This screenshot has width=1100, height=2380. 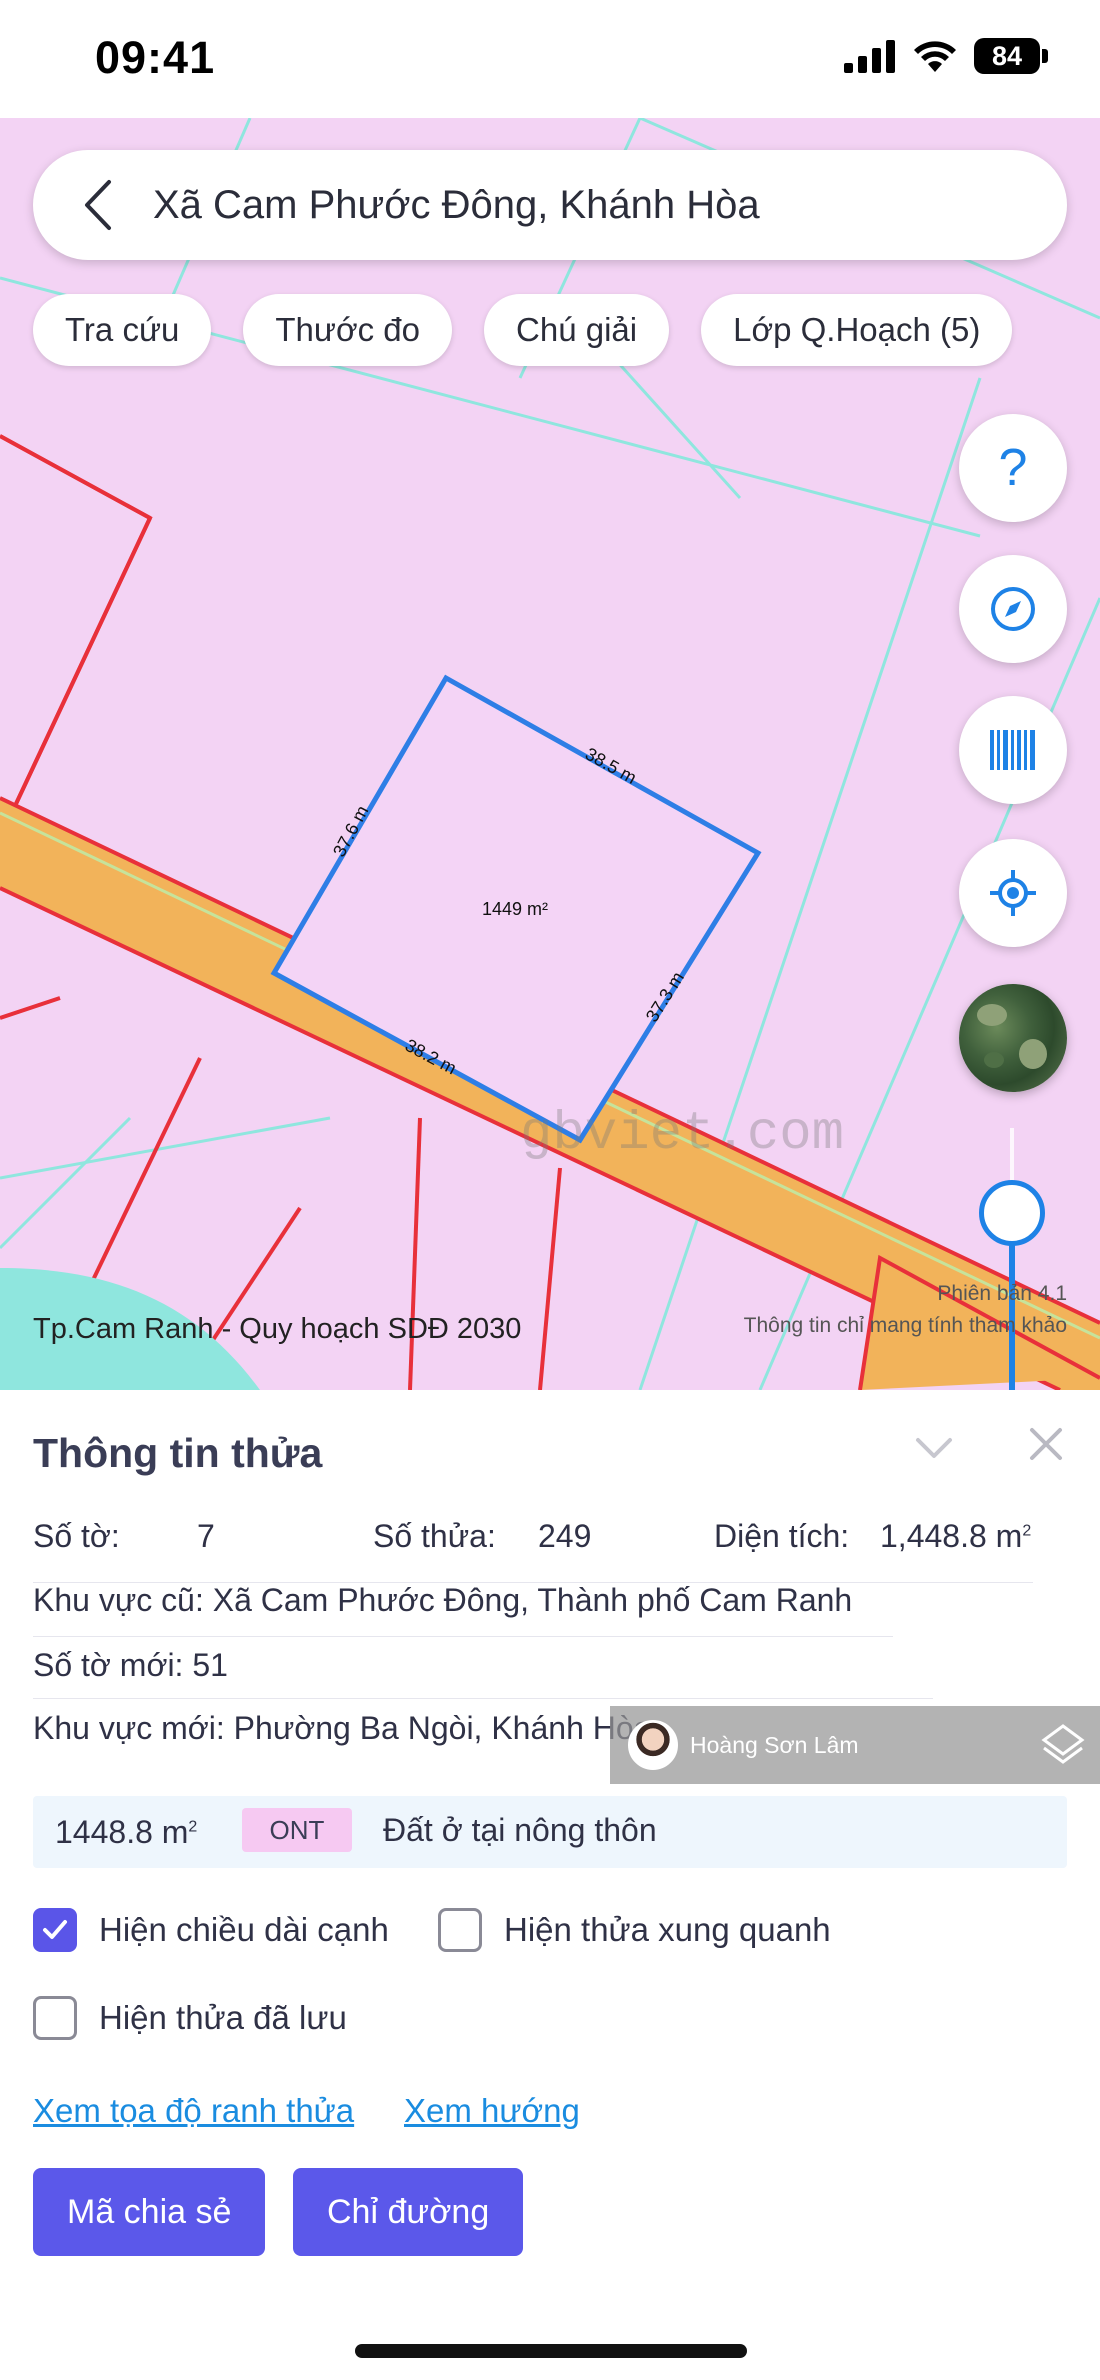 I want to click on land-code-badge: ONT, so click(x=297, y=1830).